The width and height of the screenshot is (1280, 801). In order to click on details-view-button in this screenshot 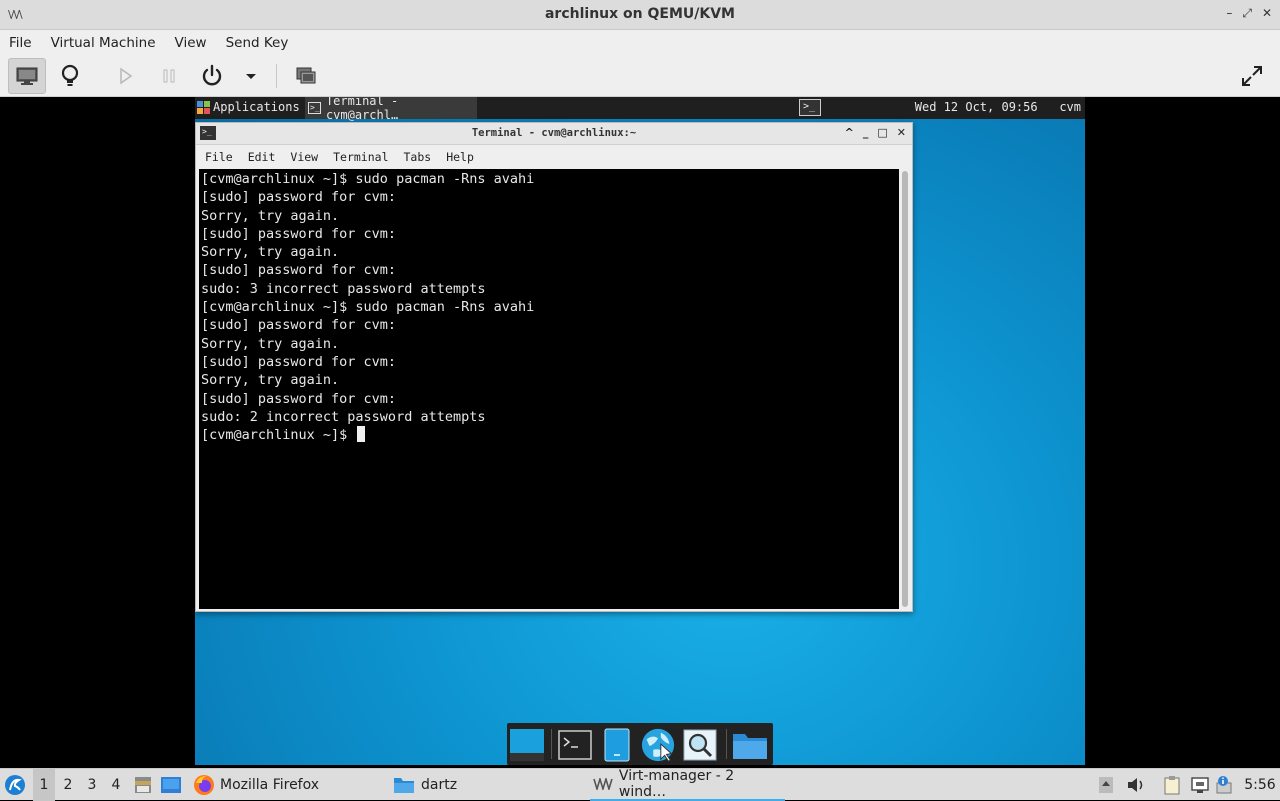, I will do `click(70, 76)`.